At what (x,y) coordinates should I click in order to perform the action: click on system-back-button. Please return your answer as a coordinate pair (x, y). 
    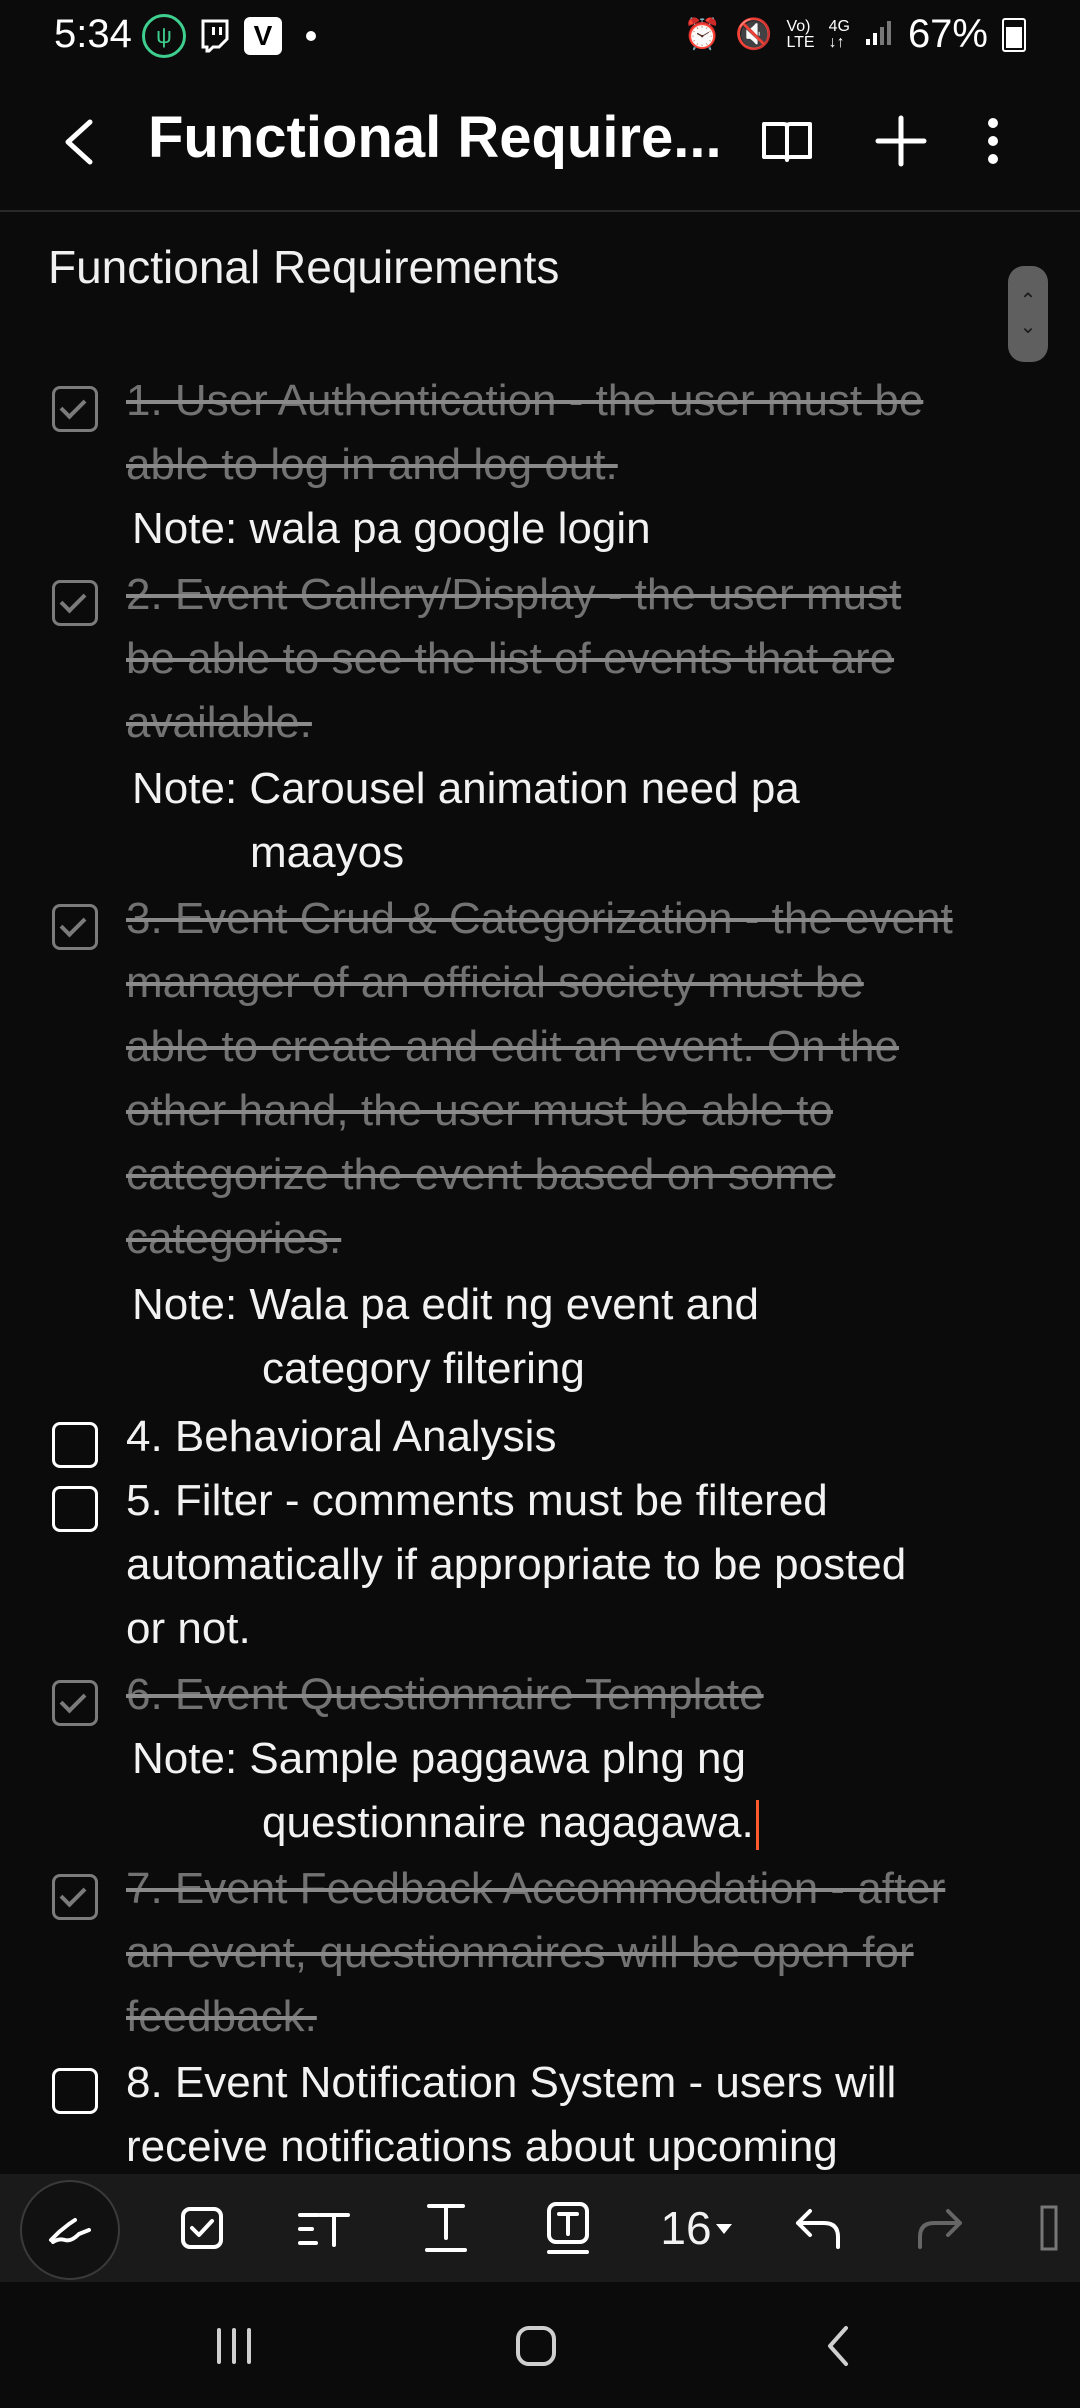
    Looking at the image, I should click on (838, 2346).